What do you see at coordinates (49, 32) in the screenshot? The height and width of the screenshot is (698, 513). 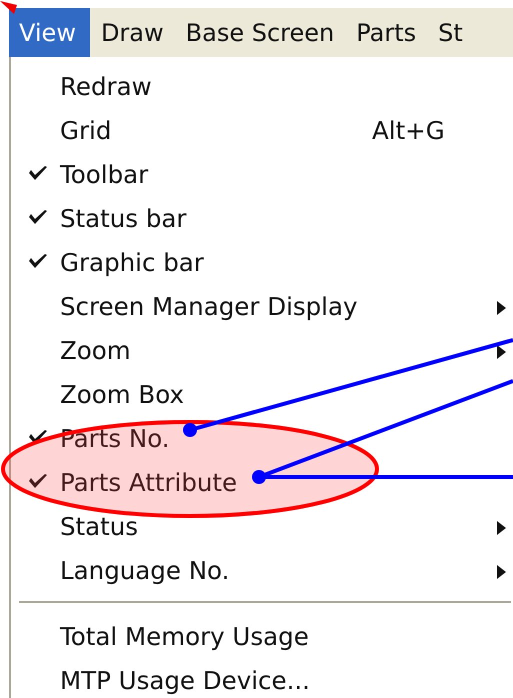 I see `menu-bar-item: View` at bounding box center [49, 32].